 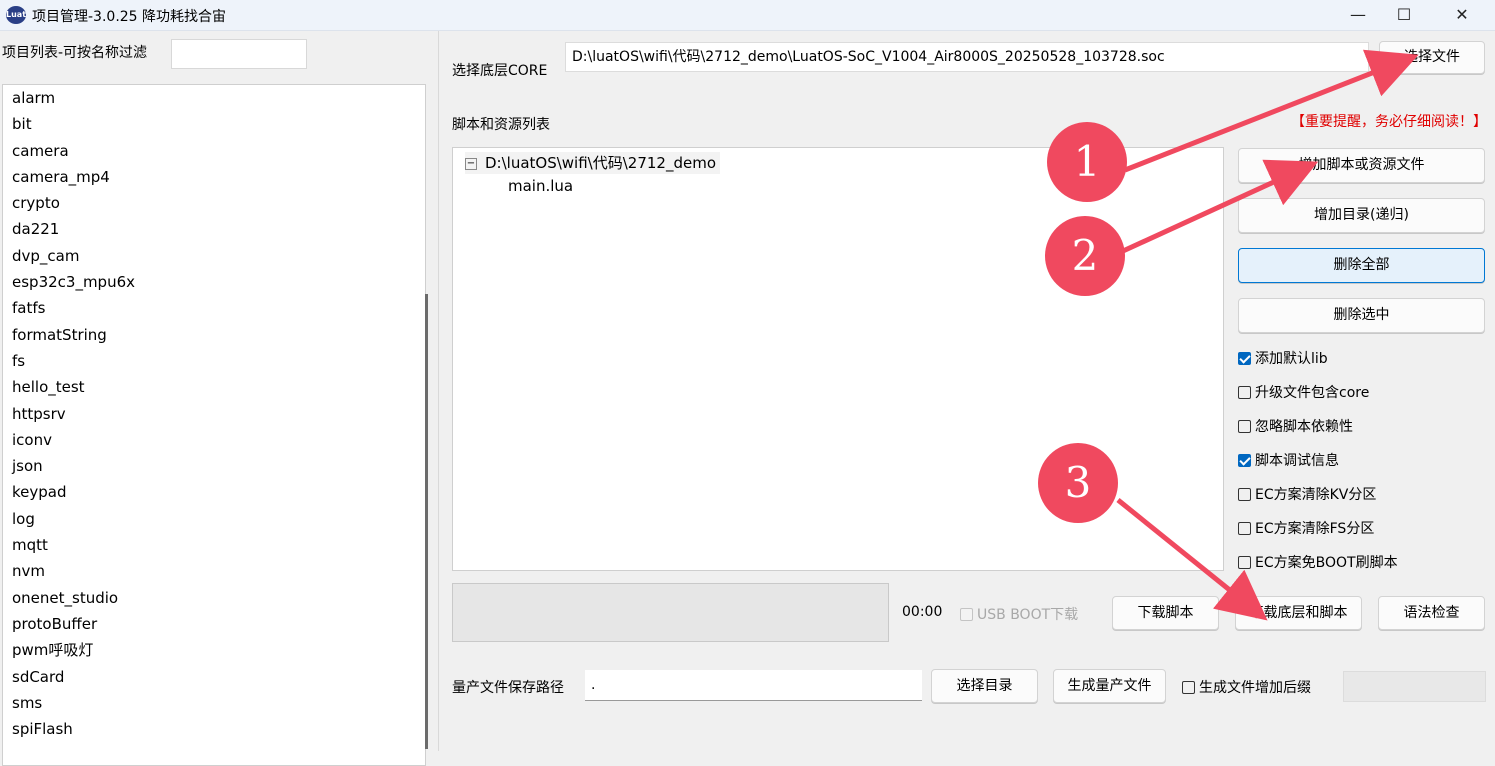 I want to click on project-list-item: camera_mp4, so click(x=214, y=177).